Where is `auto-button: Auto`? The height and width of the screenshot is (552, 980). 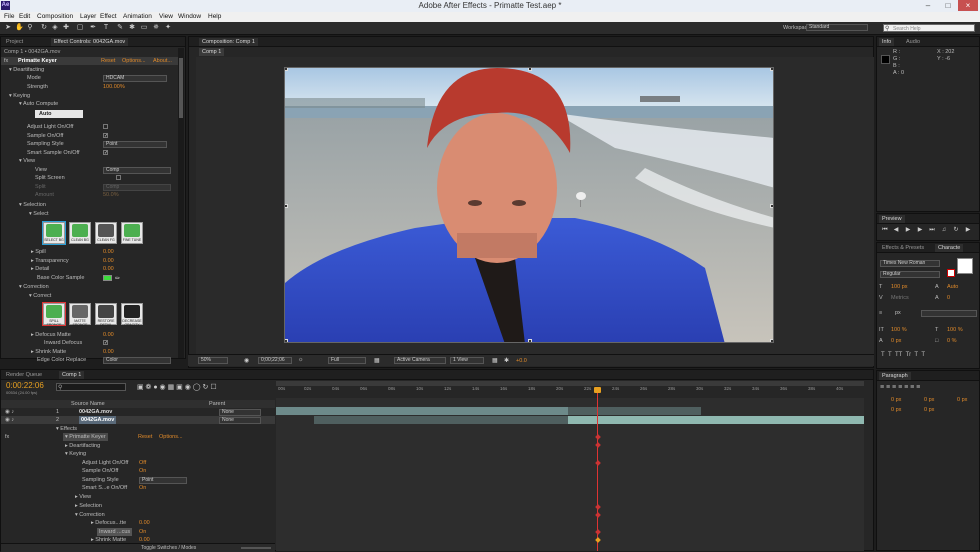
auto-button: Auto is located at coordinates (59, 114).